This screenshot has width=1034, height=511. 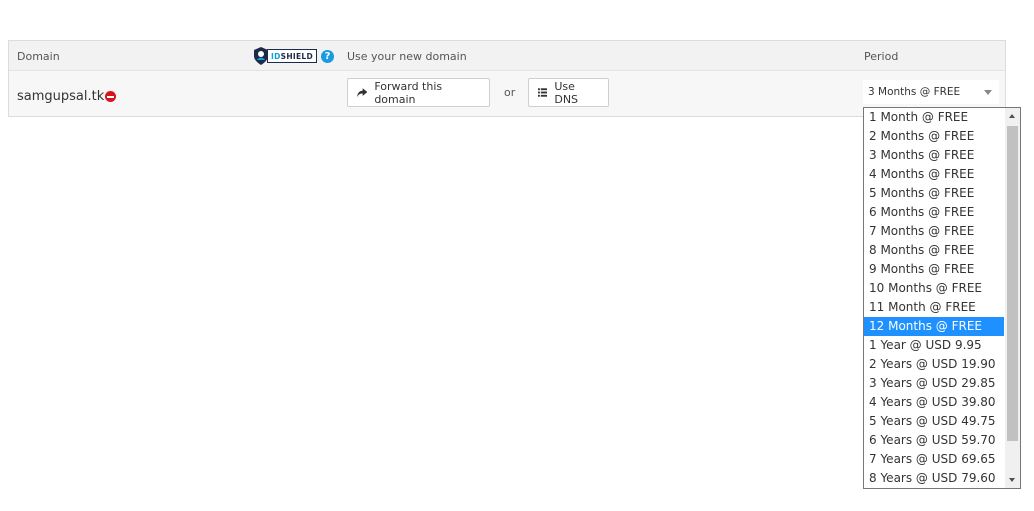 What do you see at coordinates (543, 92) in the screenshot?
I see `list-icon` at bounding box center [543, 92].